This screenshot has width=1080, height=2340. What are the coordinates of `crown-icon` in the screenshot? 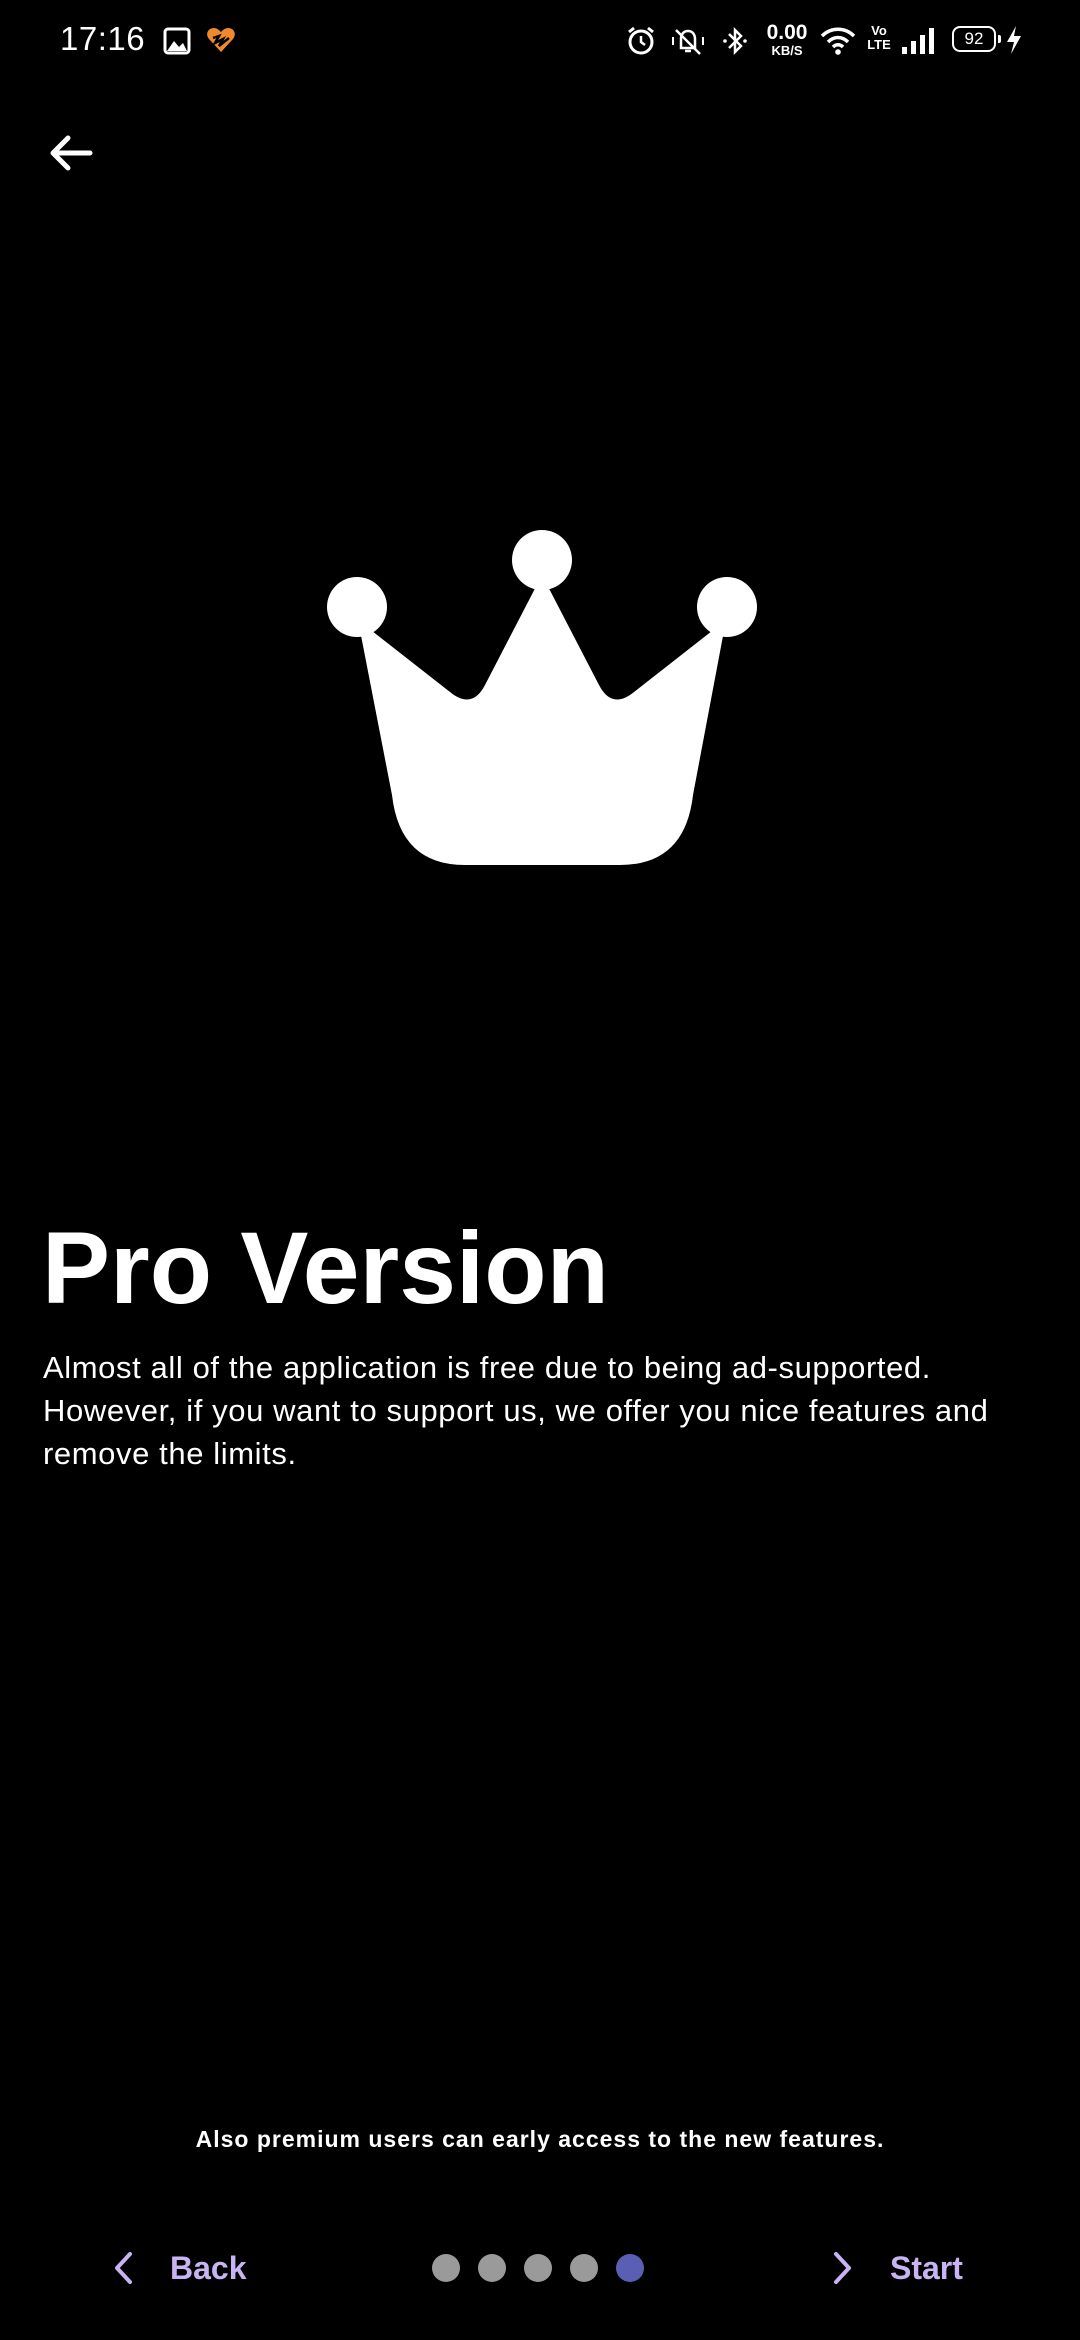 It's located at (542, 697).